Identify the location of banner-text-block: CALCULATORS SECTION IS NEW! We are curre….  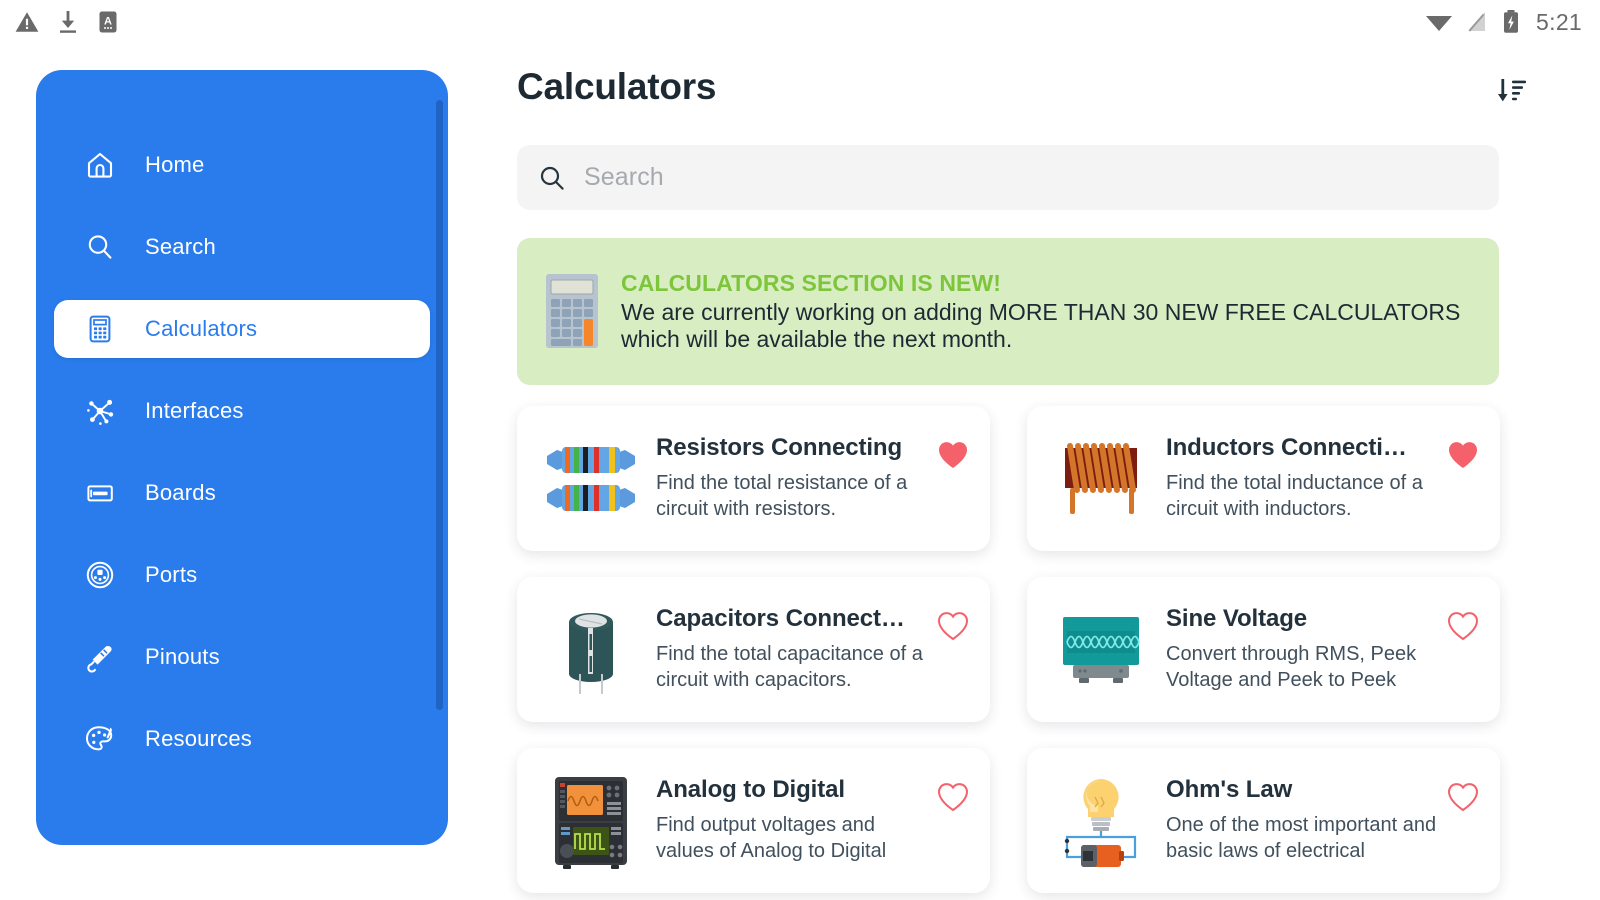
(1048, 311).